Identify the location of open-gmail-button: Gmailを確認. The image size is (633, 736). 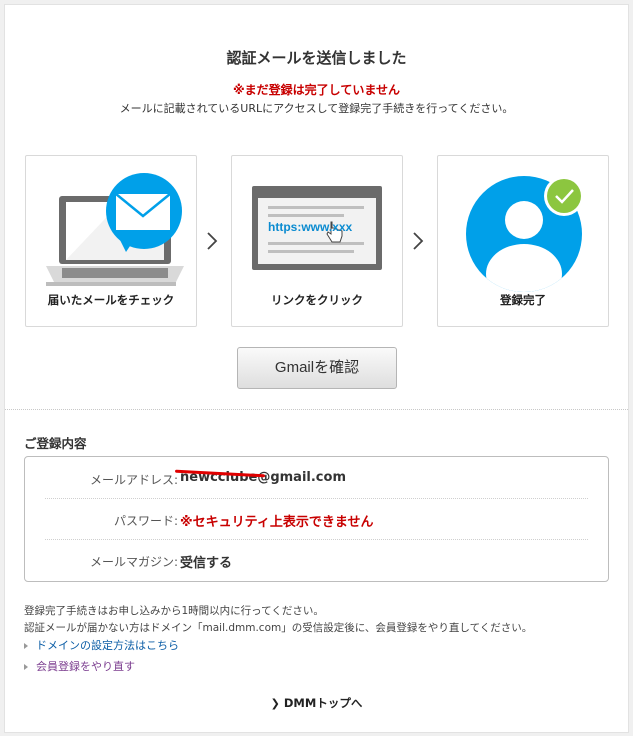
(317, 368).